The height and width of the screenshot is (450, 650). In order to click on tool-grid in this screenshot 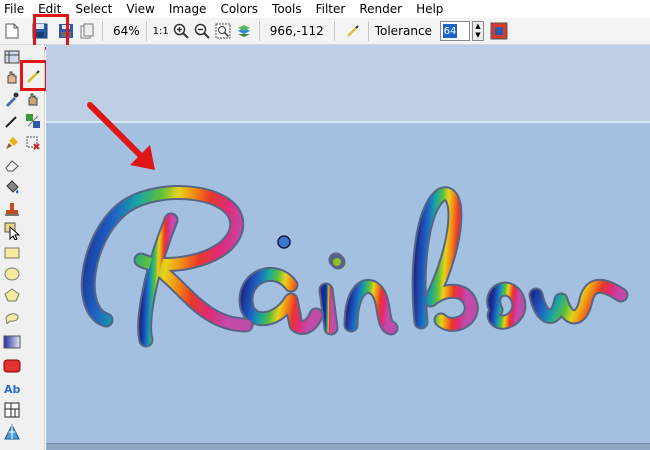, I will do `click(12, 410)`.